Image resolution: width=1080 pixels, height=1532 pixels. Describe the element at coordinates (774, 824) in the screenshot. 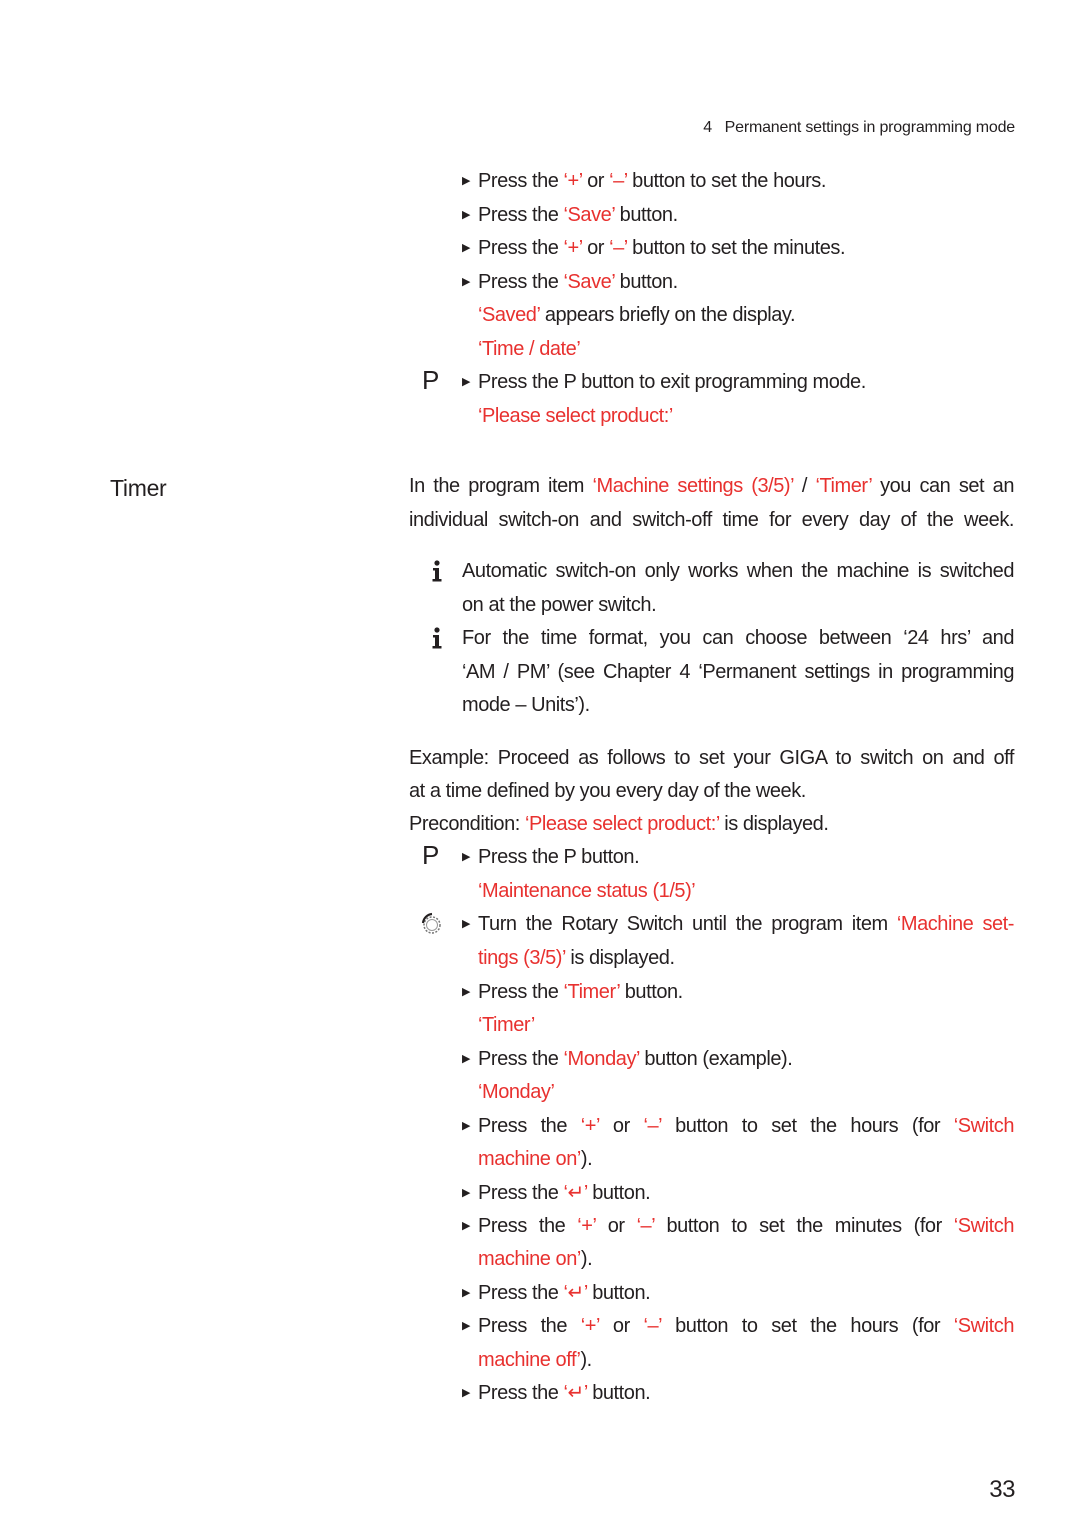

I see `text-segment: is displayed.` at that location.